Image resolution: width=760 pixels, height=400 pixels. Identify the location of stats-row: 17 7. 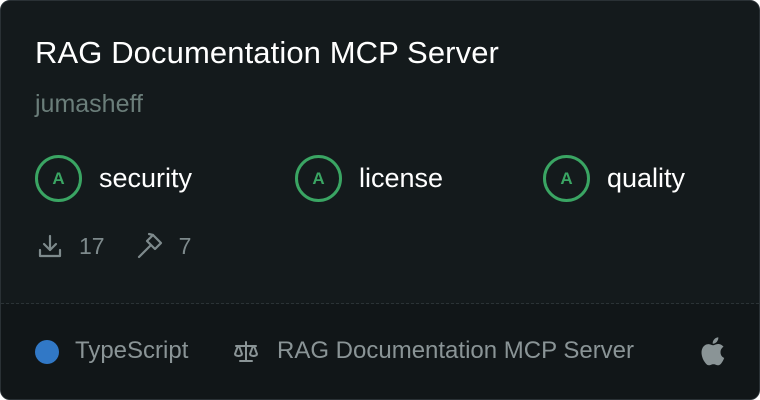
(113, 246).